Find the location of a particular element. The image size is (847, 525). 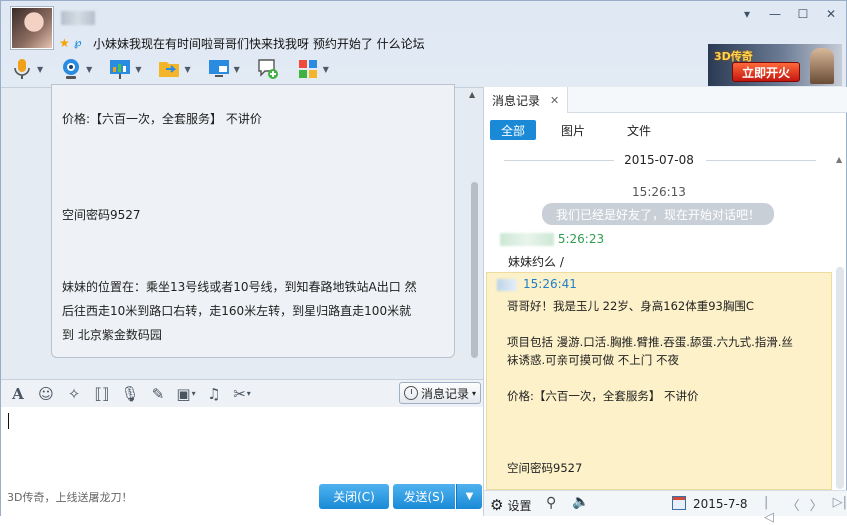

apps-grid-icon is located at coordinates (307, 69).